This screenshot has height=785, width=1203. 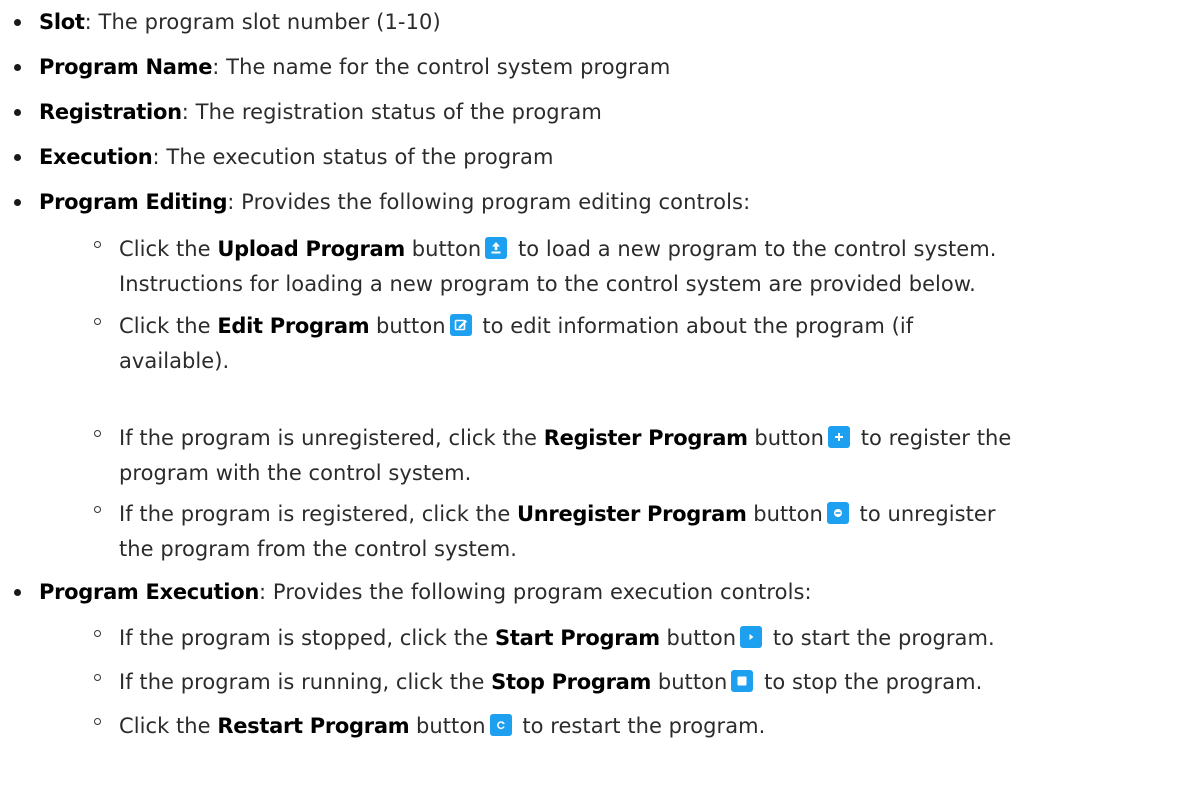 I want to click on sub-item-continuation: available)., so click(x=174, y=361).